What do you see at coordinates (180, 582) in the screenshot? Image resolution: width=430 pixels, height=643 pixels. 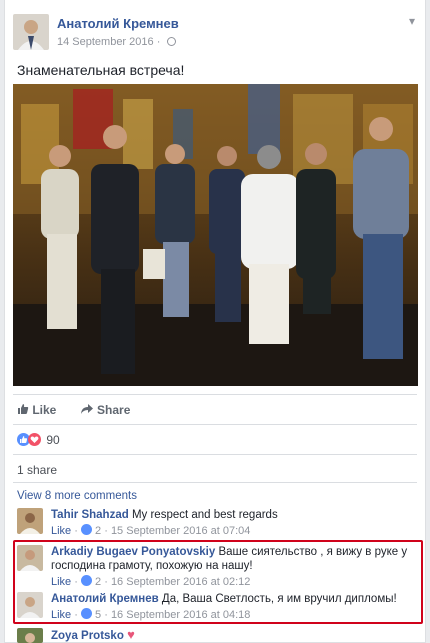 I see `comment-time: 16 September 2016 at 02:12` at bounding box center [180, 582].